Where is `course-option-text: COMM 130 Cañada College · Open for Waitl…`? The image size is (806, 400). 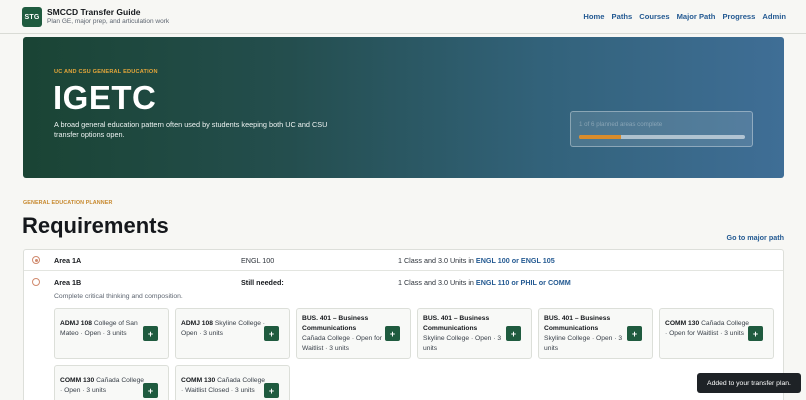 course-option-text: COMM 130 Cañada College · Open for Waitl… is located at coordinates (709, 329).